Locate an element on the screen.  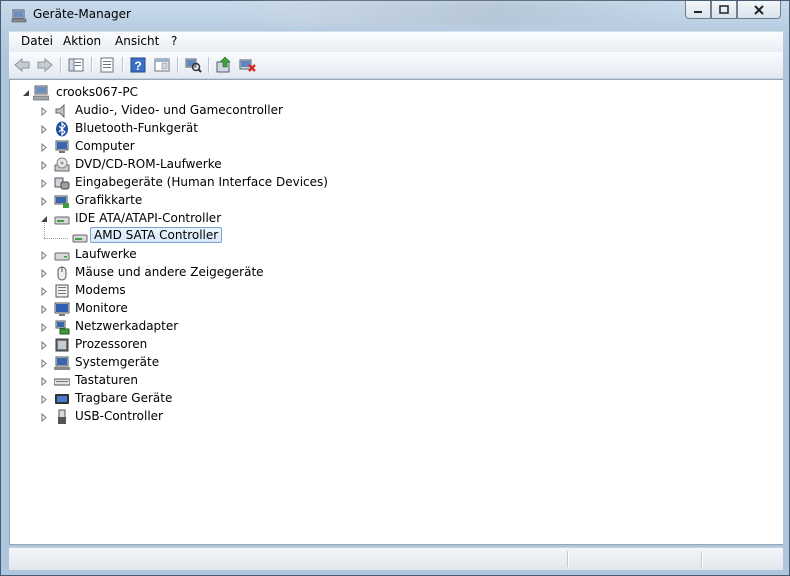
tree-category-row: Prozessoren is located at coordinates (240, 345).